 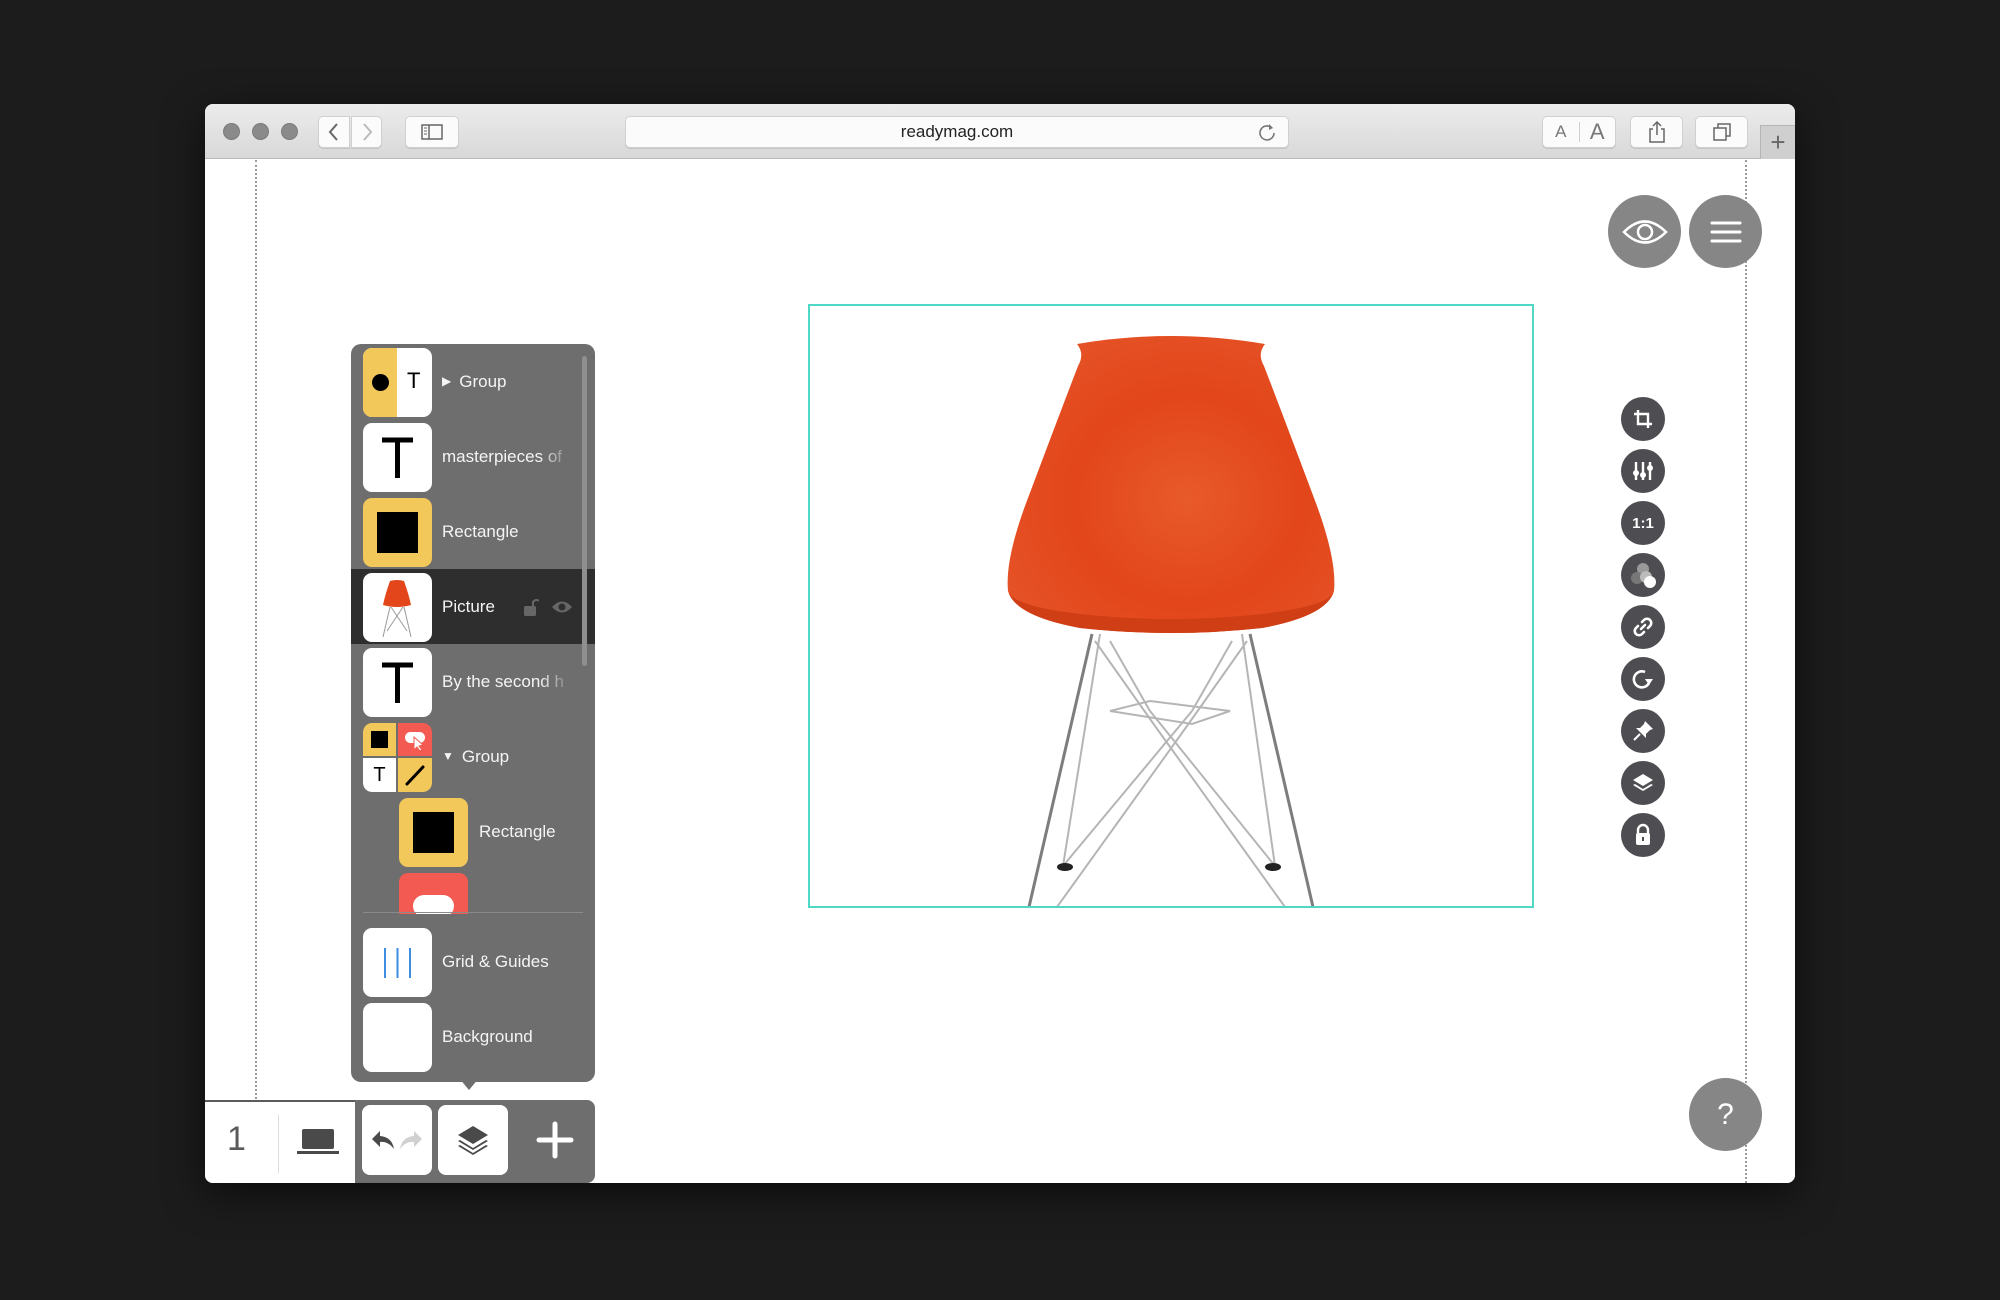 I want to click on line-icon, so click(x=415, y=775).